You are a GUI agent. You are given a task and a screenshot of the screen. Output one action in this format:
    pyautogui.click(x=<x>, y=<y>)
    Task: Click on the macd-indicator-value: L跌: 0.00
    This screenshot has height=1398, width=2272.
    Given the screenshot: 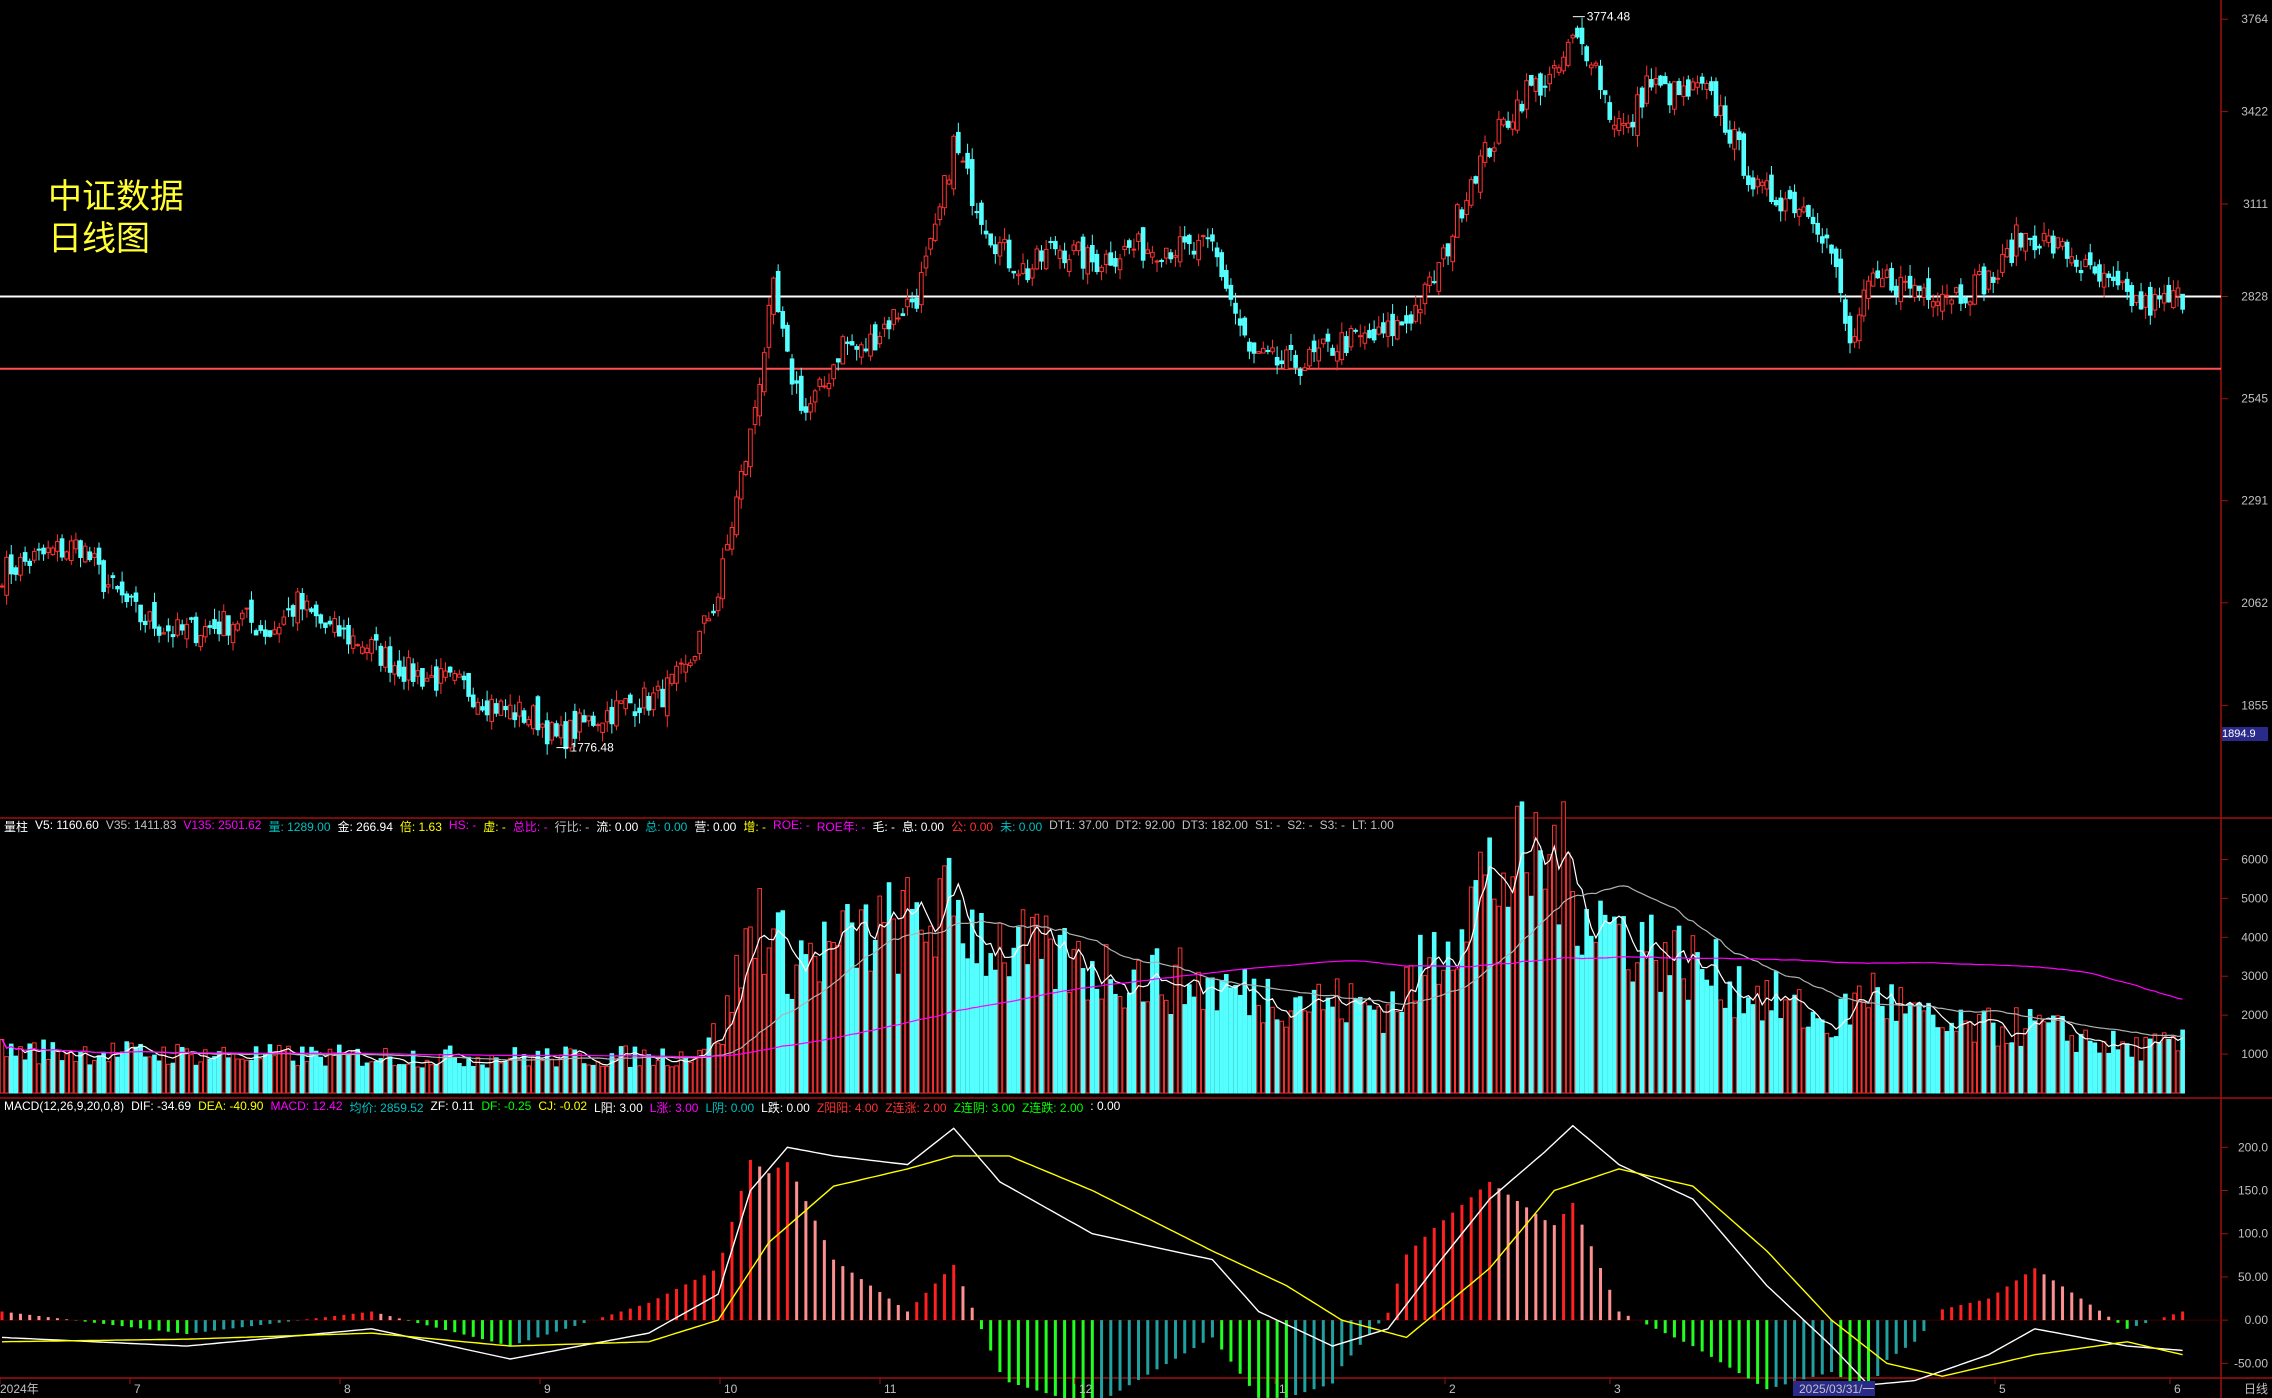 What is the action you would take?
    pyautogui.click(x=785, y=1108)
    